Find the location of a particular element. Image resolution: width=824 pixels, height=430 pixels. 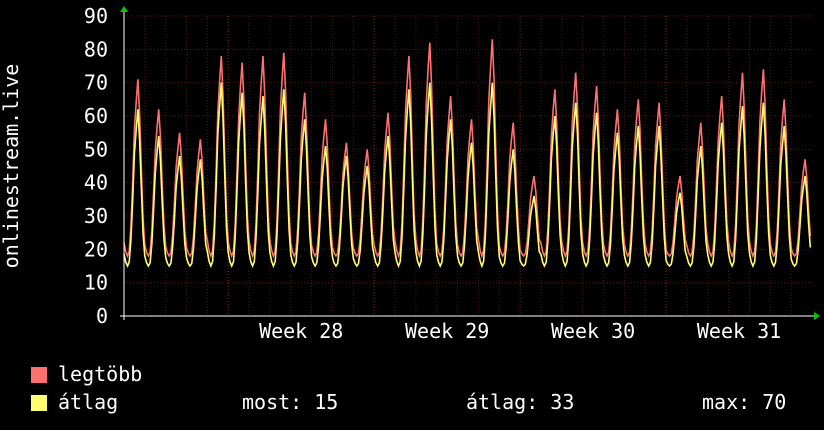

y-tick-label: 20 is located at coordinates (96, 249).